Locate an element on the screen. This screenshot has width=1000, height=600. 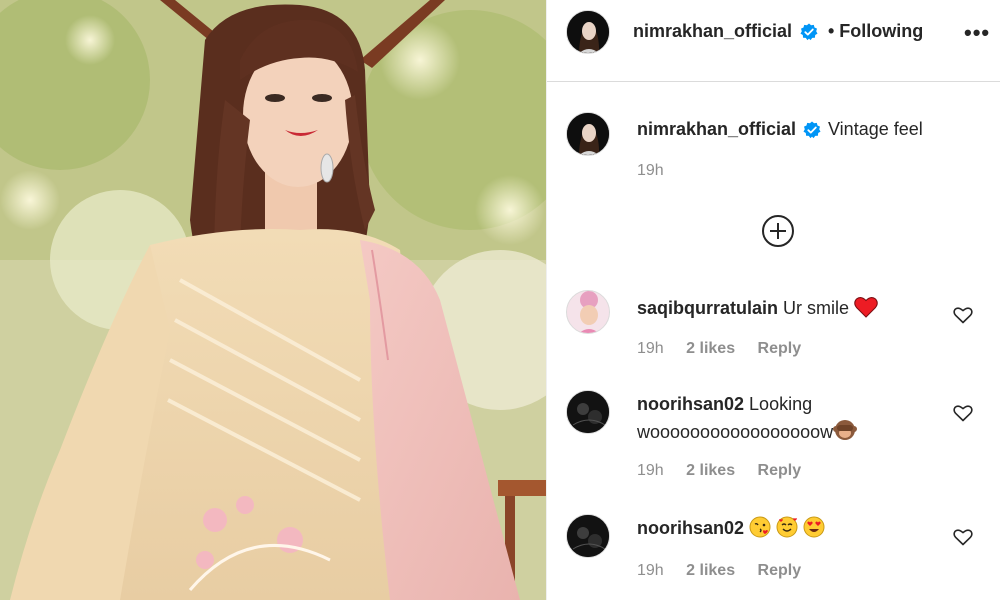
author-username: nimrakhan_official is located at coordinates (712, 31).